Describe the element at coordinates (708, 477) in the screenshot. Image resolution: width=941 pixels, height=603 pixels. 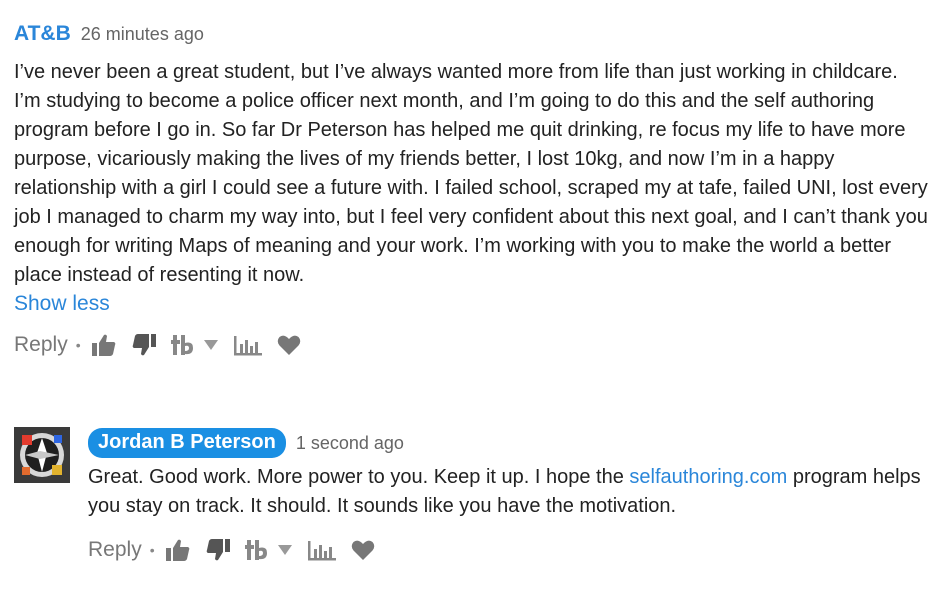
I see `selfauthoring-link: selfauthoring.com` at that location.